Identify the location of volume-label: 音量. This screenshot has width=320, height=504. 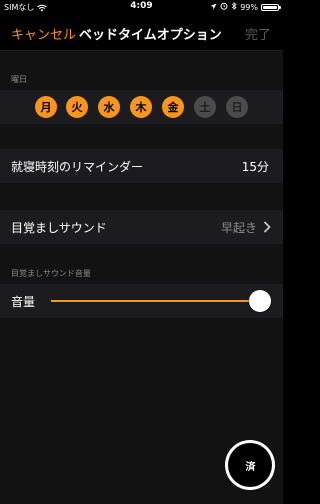
(23, 302).